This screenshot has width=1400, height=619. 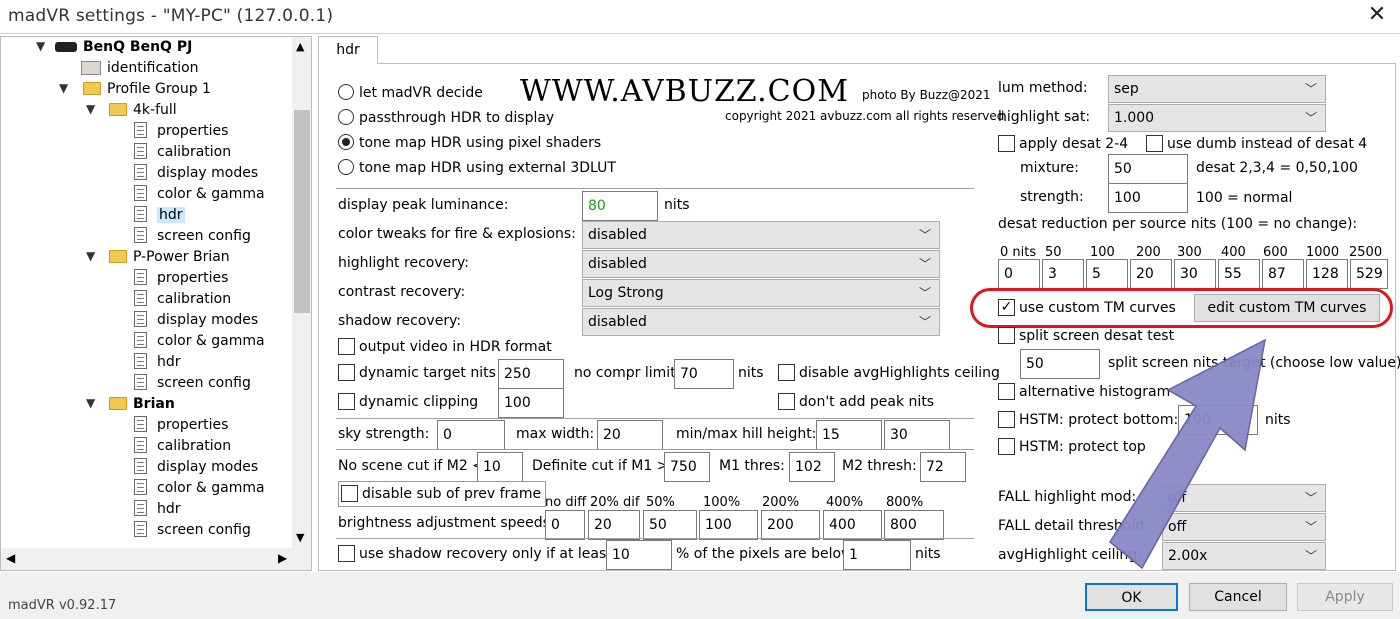 What do you see at coordinates (402, 292) in the screenshot?
I see `dropdown-label: contrast recovery:` at bounding box center [402, 292].